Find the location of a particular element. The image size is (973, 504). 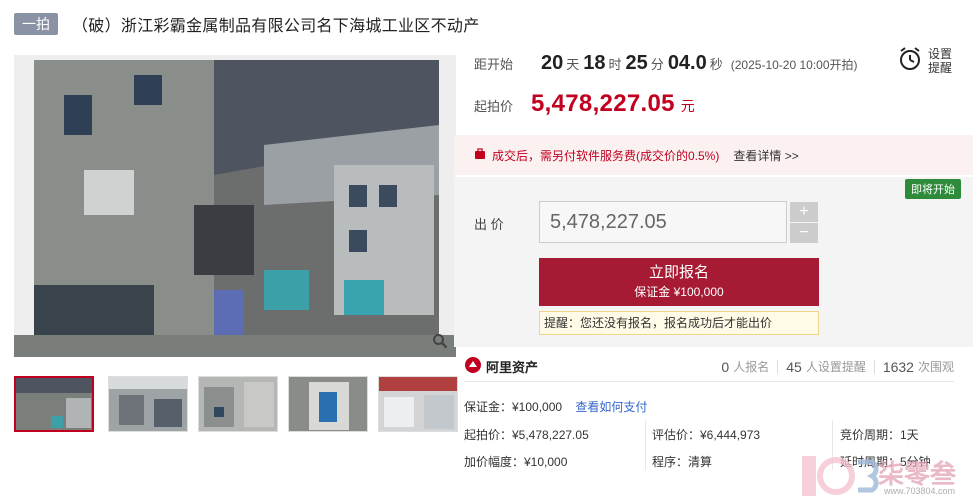

start-price-unit: 元 is located at coordinates (687, 106).